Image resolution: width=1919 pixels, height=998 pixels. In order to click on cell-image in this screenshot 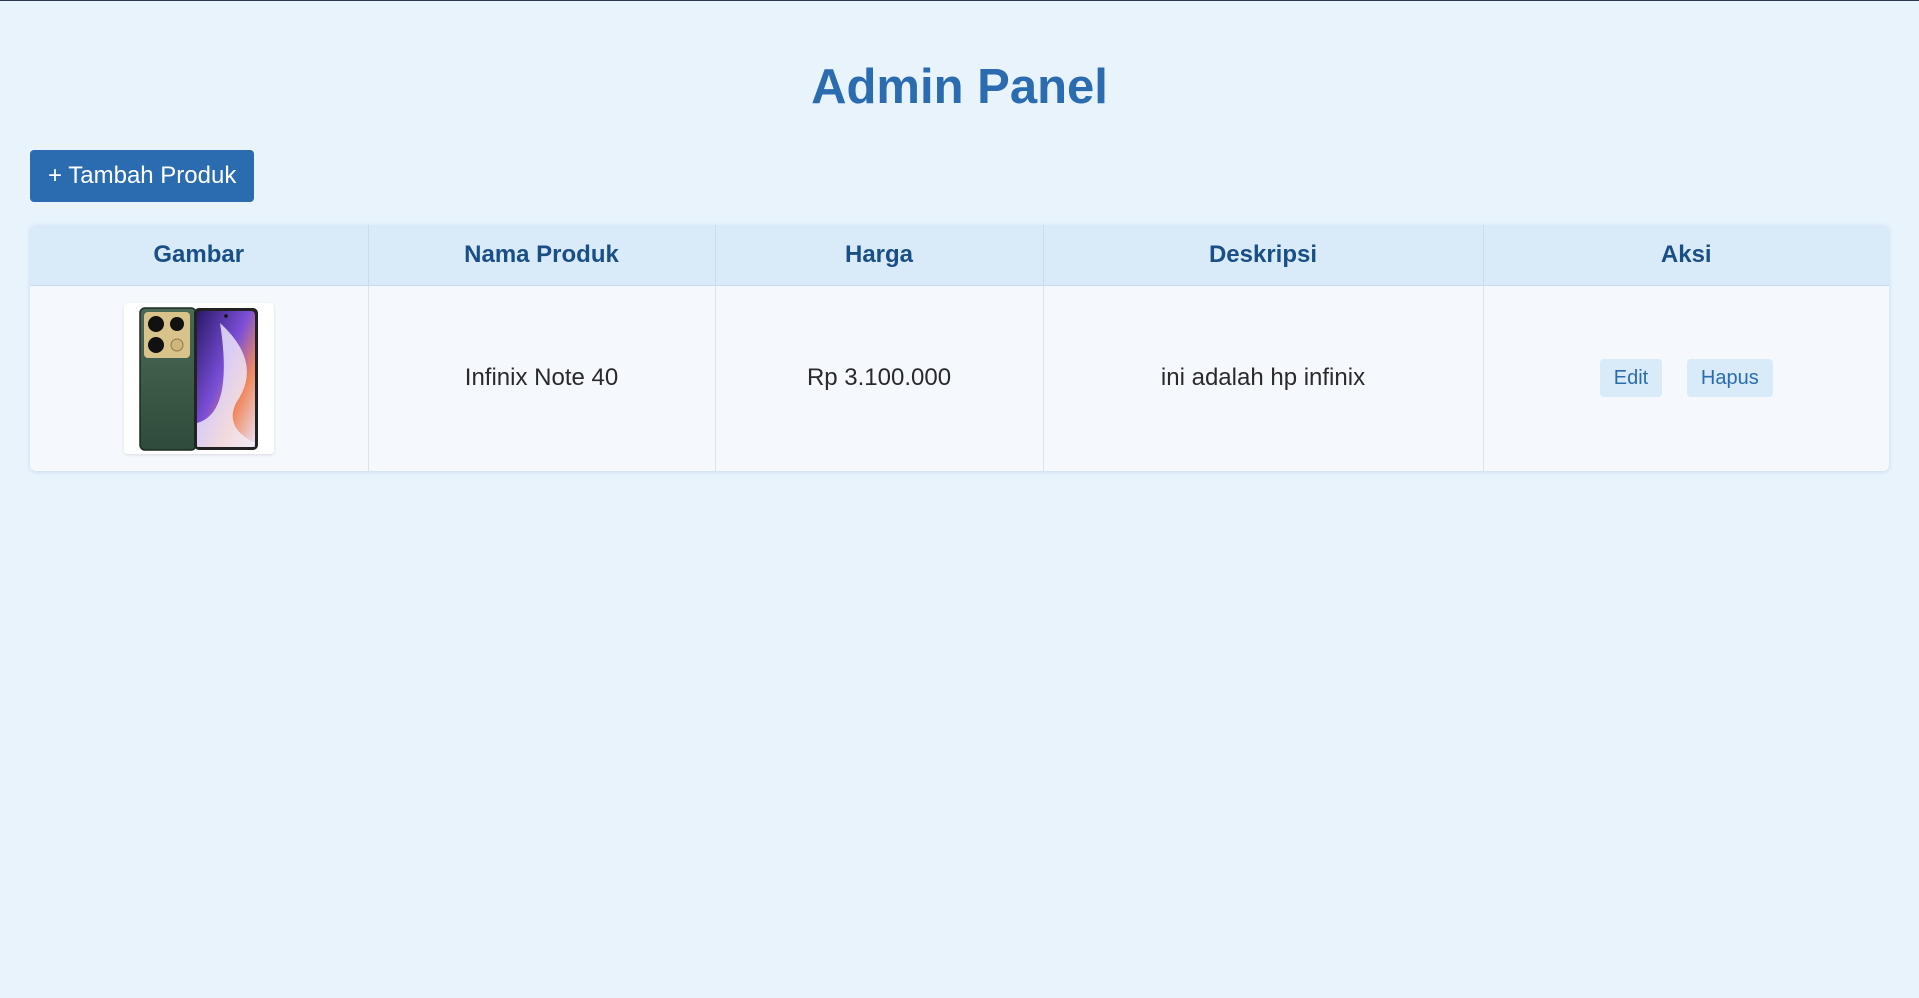, I will do `click(199, 378)`.